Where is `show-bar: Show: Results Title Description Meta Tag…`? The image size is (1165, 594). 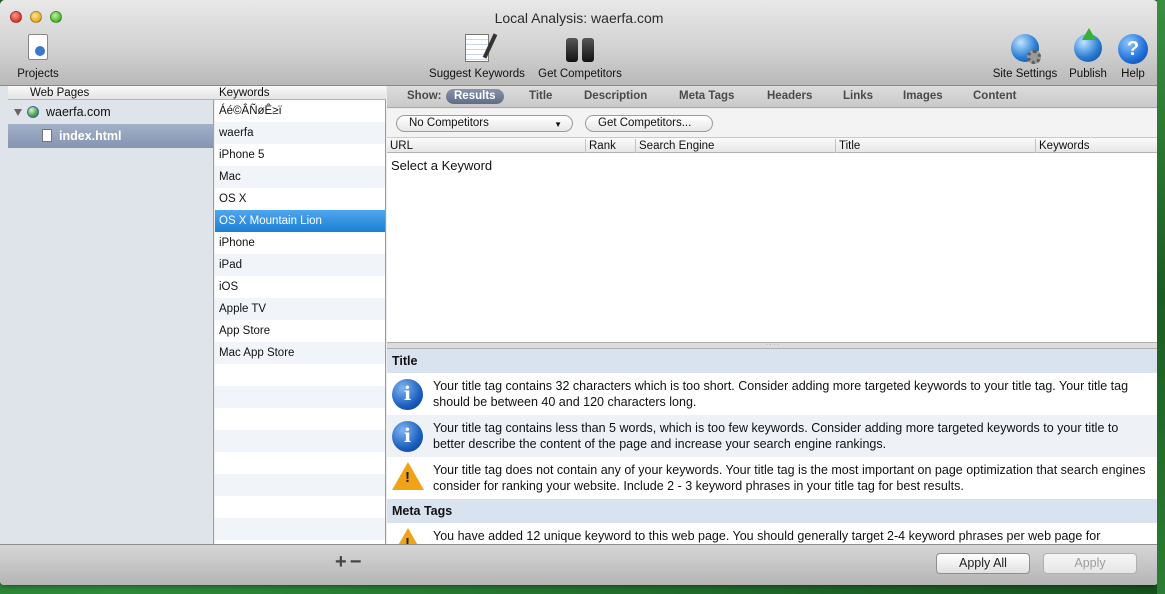 show-bar: Show: Results Title Description Meta Tag… is located at coordinates (772, 97).